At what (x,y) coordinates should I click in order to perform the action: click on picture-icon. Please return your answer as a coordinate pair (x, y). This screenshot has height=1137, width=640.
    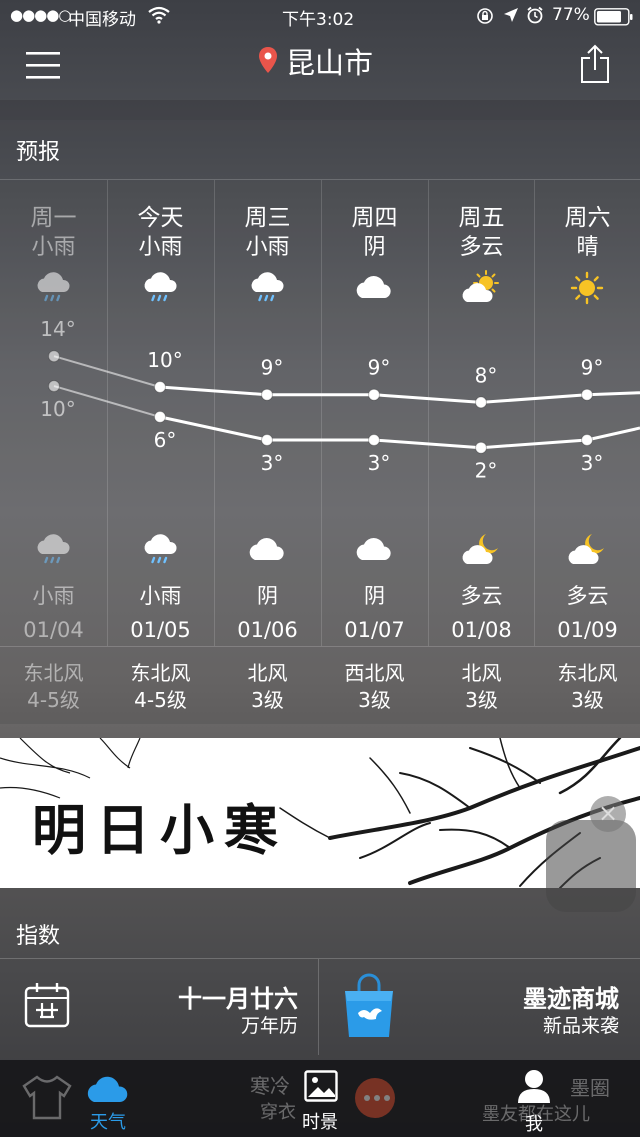
    Looking at the image, I should click on (321, 1088).